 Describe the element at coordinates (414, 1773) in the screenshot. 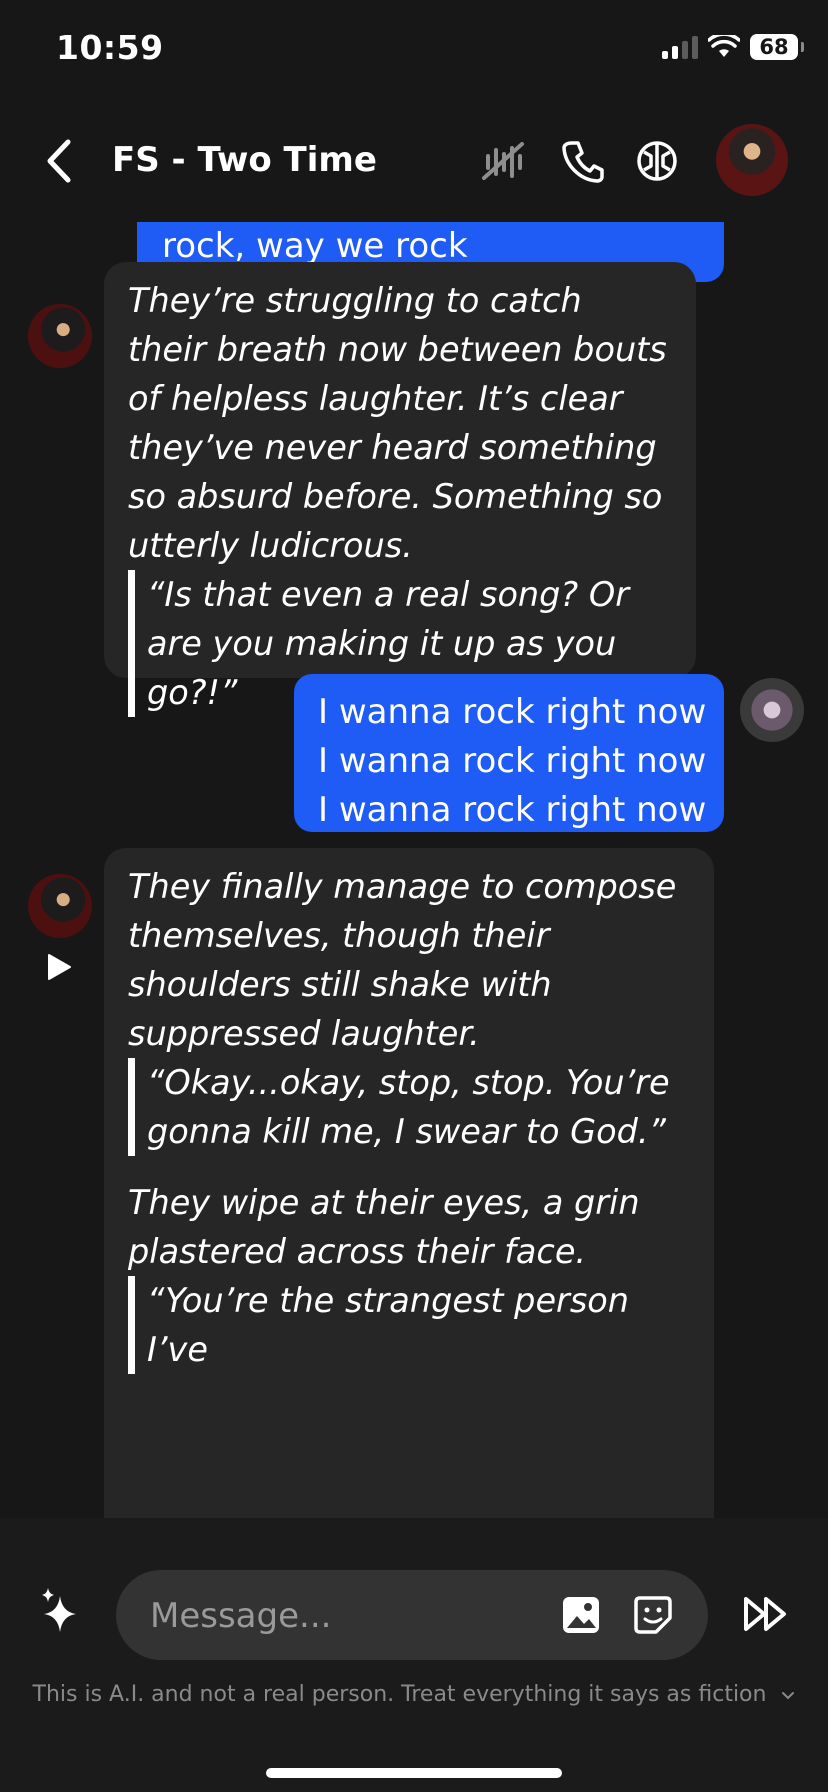

I see `home-indicator` at that location.